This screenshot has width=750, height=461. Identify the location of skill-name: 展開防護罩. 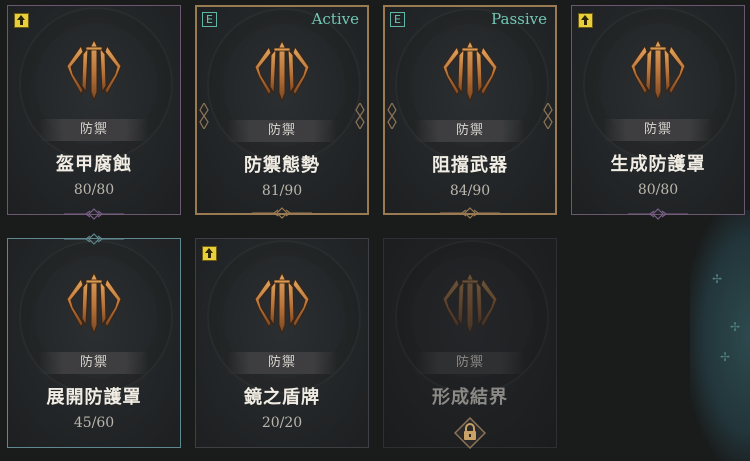
(94, 397).